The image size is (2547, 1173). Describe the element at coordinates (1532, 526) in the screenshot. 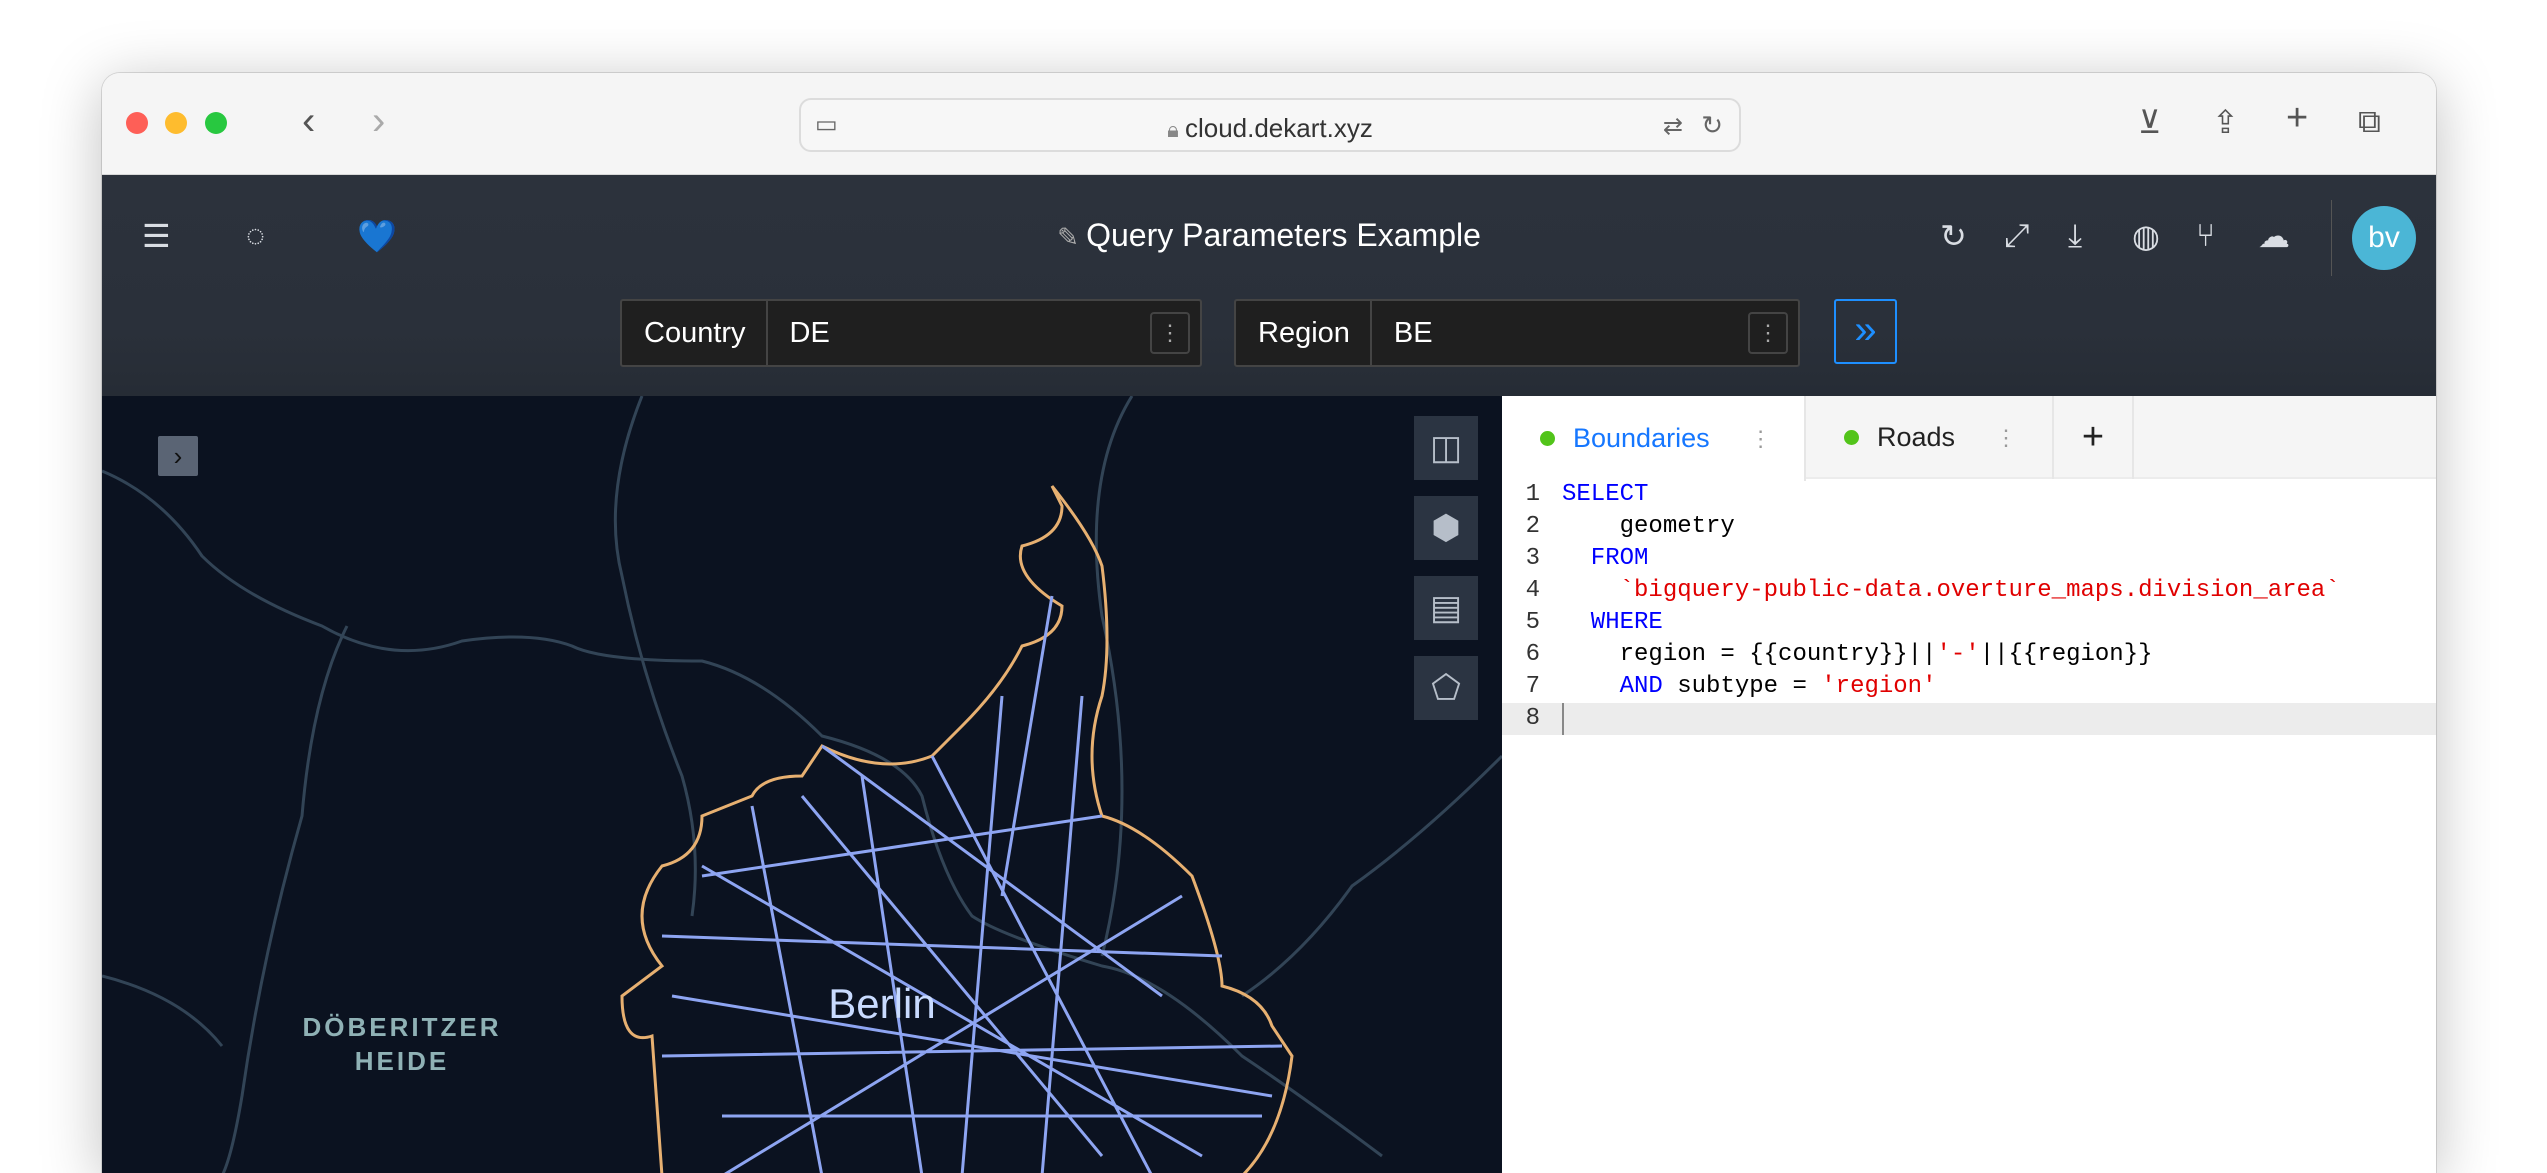

I see `line-number: 2` at that location.